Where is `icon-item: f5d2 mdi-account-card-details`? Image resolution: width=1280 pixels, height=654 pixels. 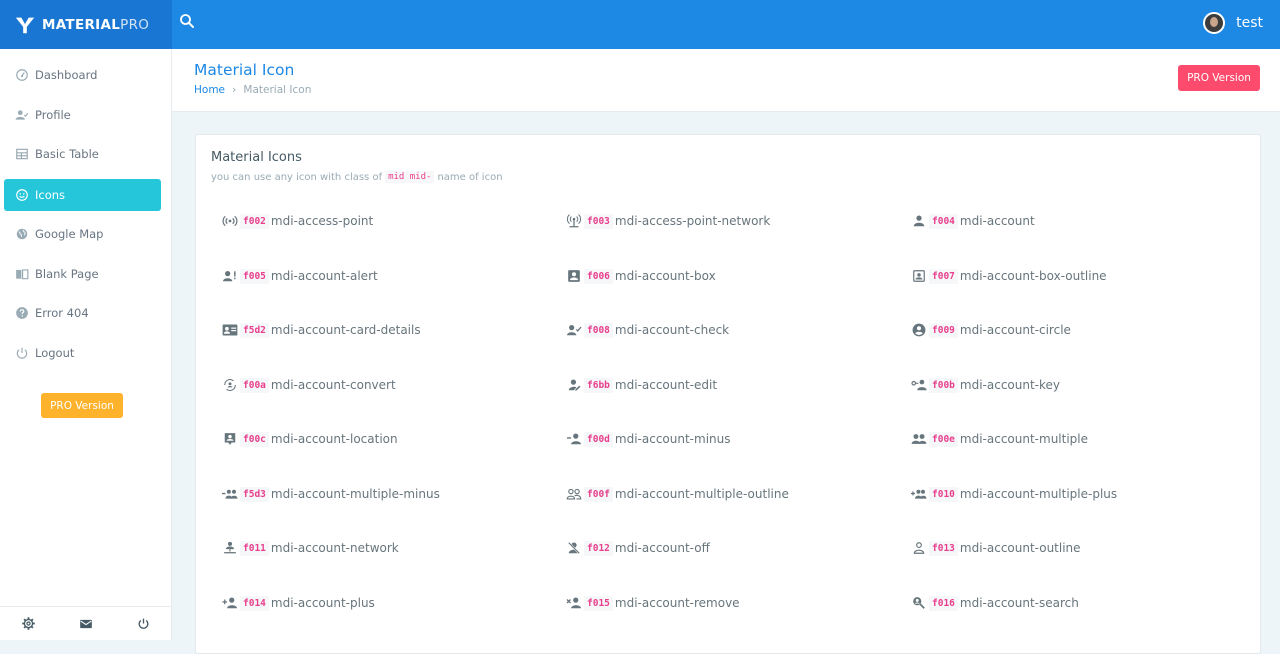
icon-item: f5d2 mdi-account-card-details is located at coordinates (321, 330).